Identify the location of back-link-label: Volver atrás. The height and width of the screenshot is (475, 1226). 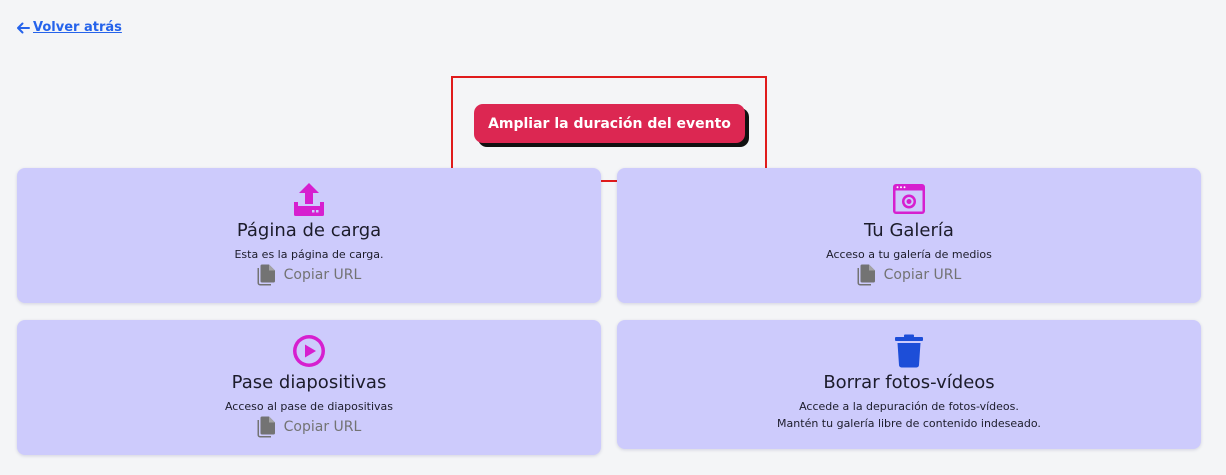
(77, 27).